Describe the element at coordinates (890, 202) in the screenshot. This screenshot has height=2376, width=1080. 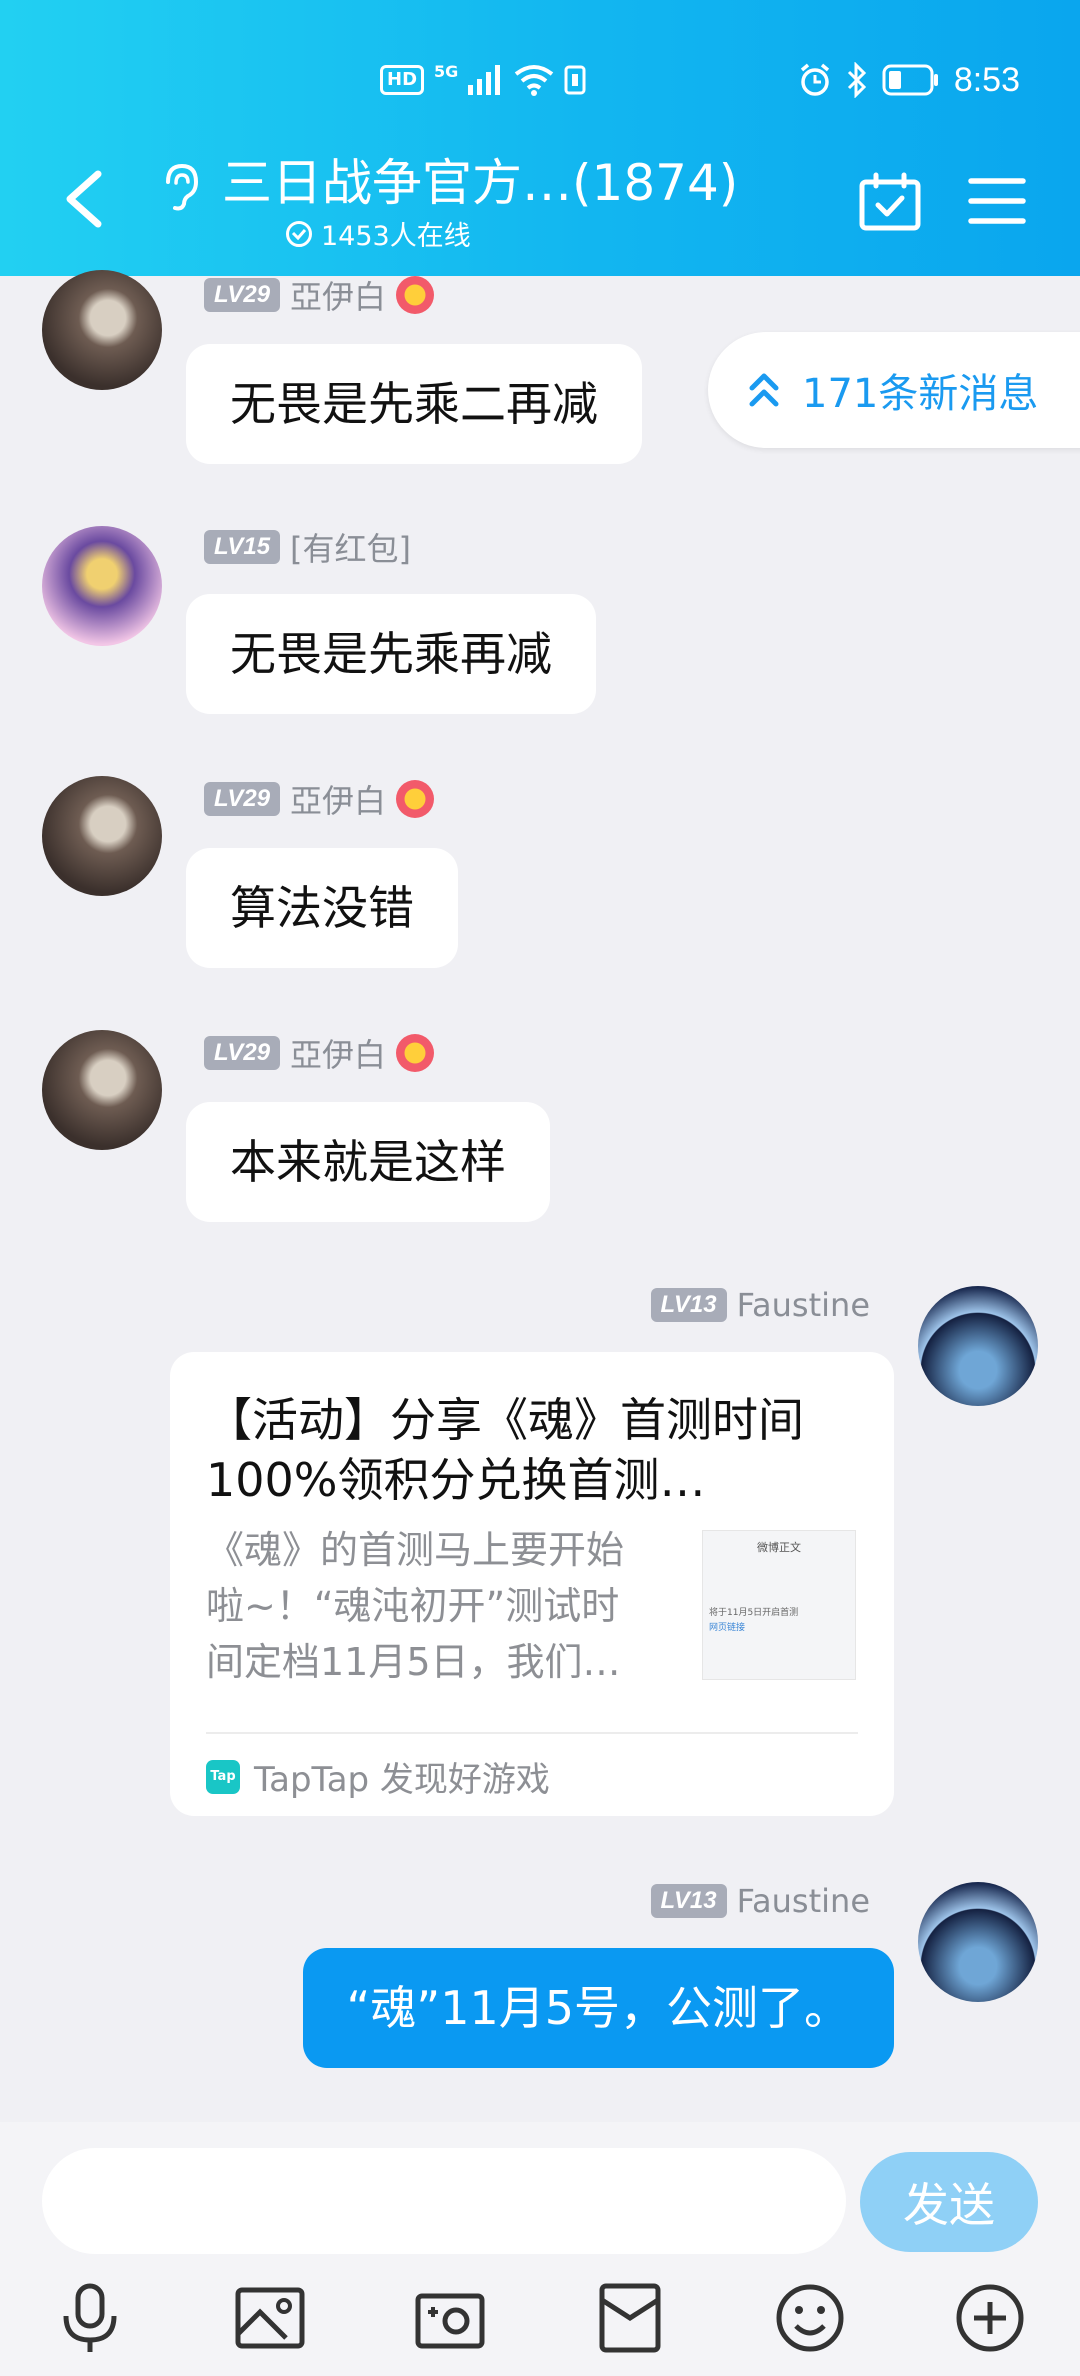
I see `calendar-check-button` at that location.